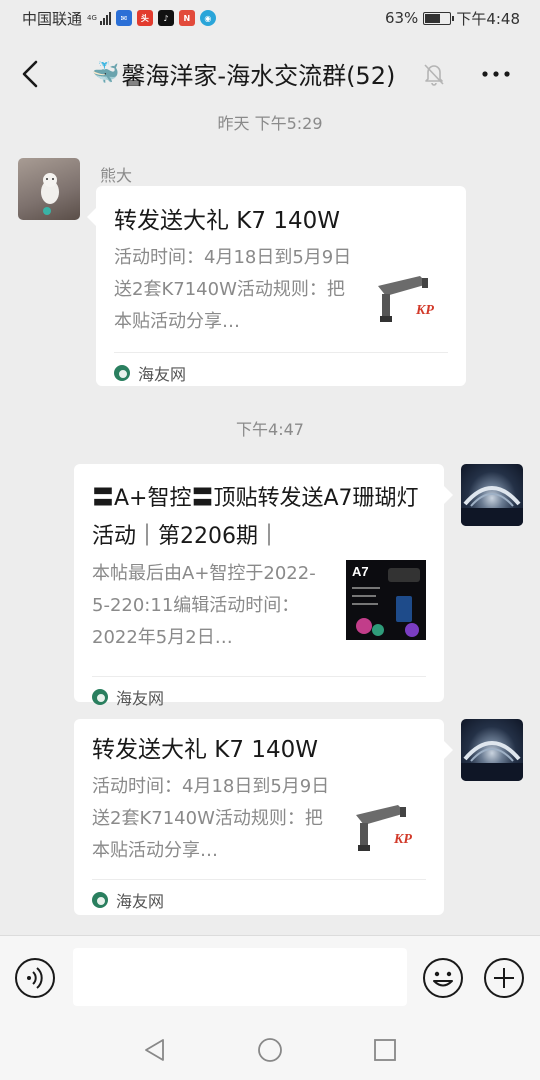  Describe the element at coordinates (439, 18) in the screenshot. I see `battery-icon` at that location.